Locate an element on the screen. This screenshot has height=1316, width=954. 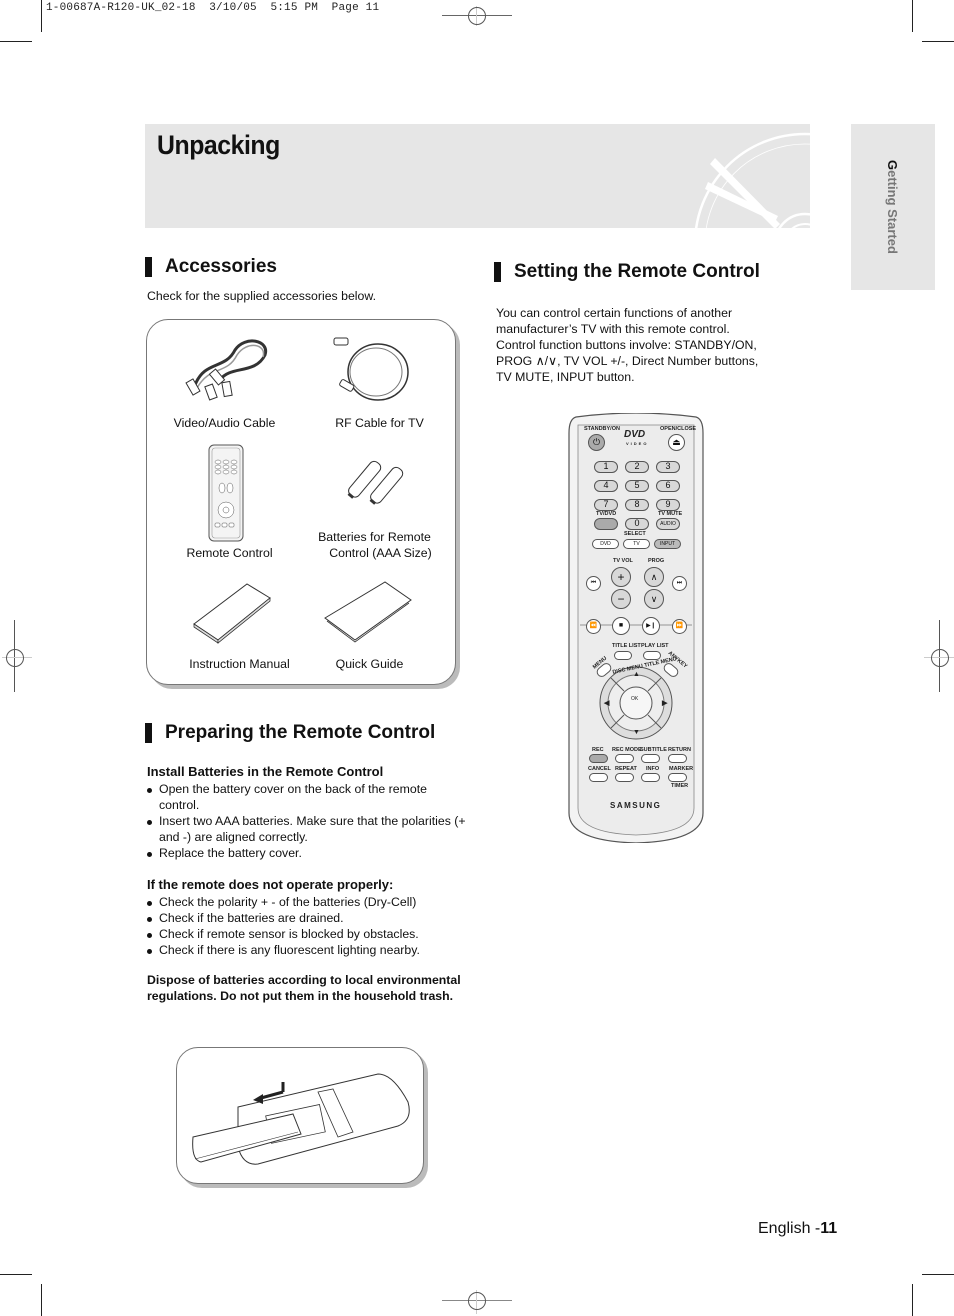
dvd-logo: DVD is located at coordinates (635, 434).